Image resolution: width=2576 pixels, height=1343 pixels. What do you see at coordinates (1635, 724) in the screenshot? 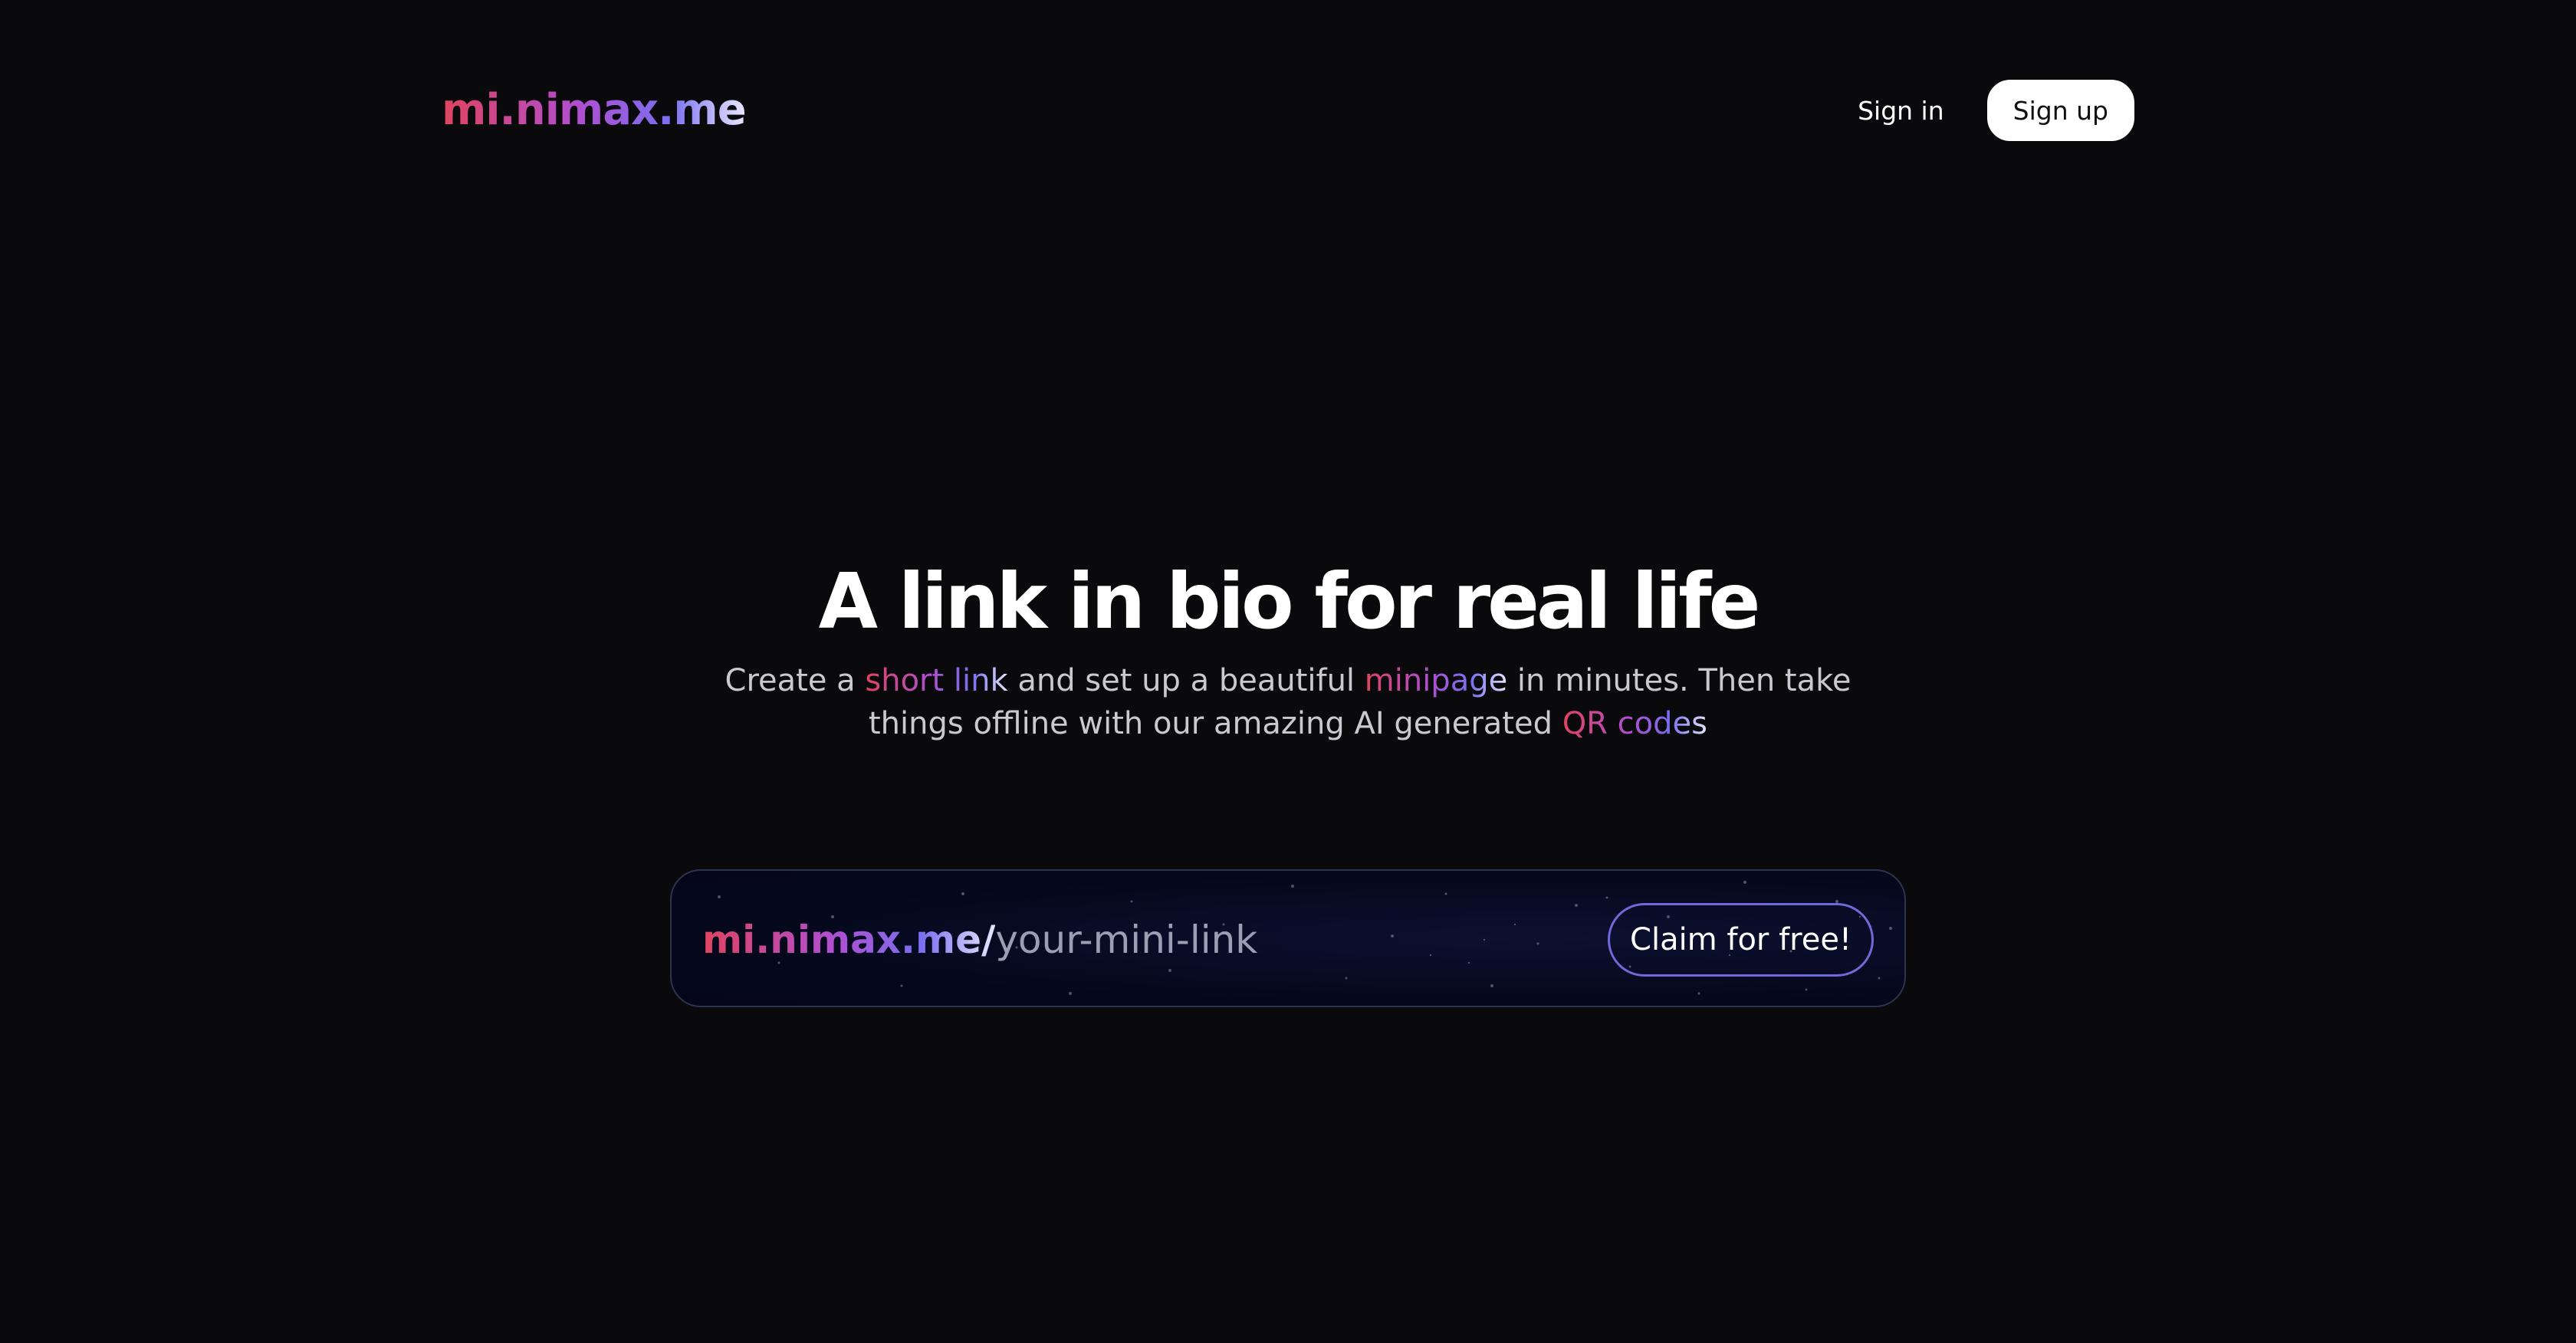
I see `highlight-qr-codes: QR codes` at bounding box center [1635, 724].